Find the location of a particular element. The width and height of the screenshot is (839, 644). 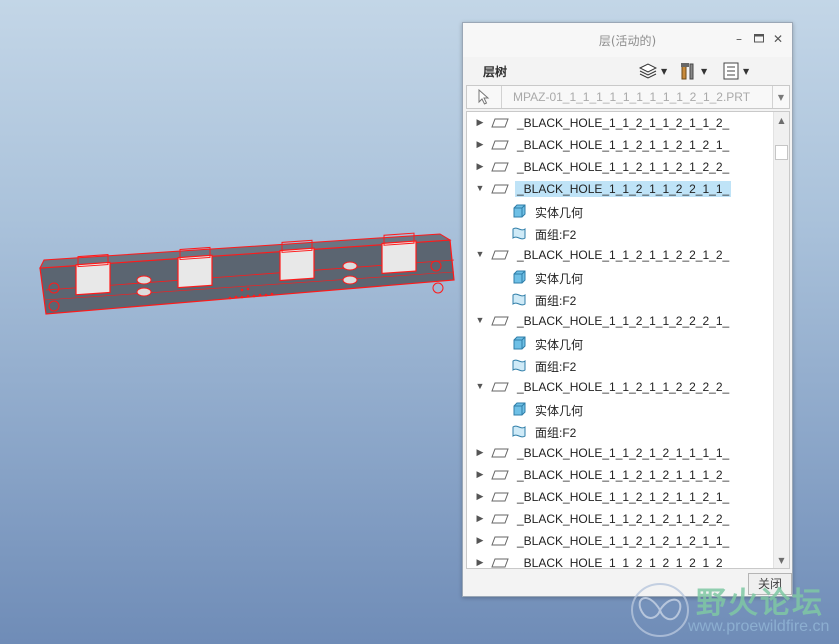

tree-layer-item: ▶ _BLACK_HOLE_1_1_2_1_2_1_1_2_1_ is located at coordinates (621, 497).